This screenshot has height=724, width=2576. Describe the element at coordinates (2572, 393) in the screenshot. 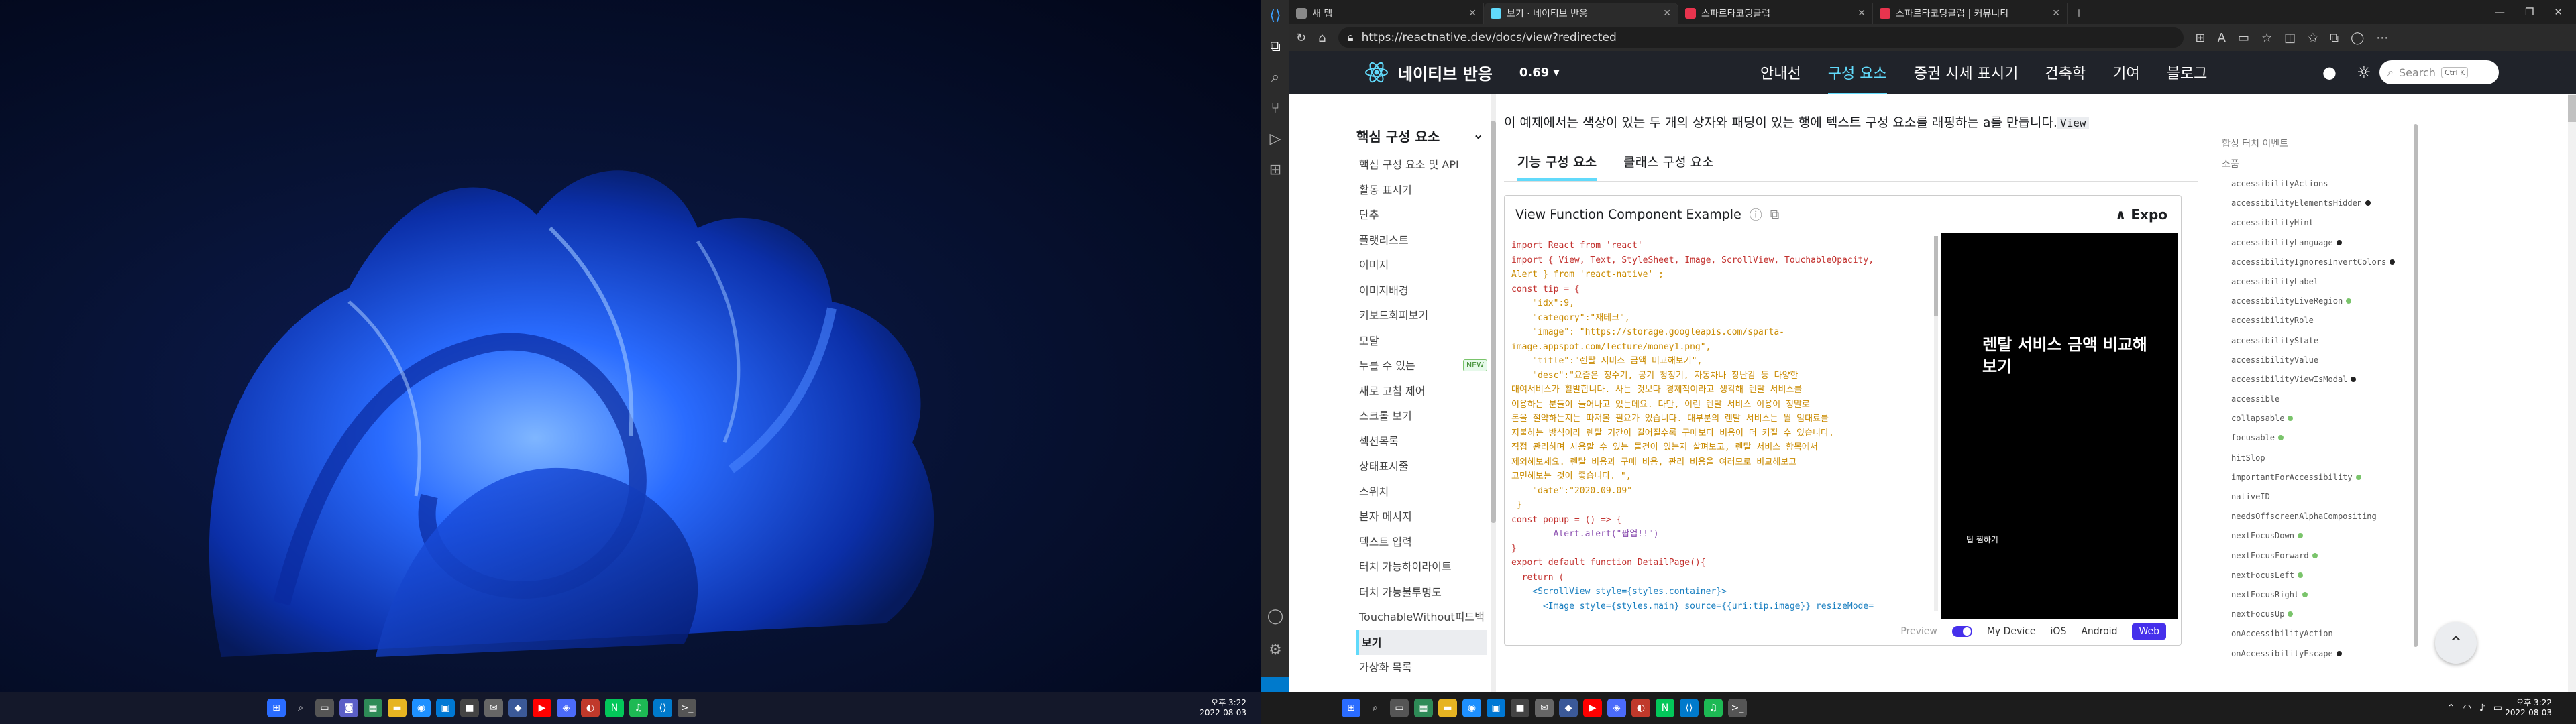

I see `page-scrollbar` at that location.